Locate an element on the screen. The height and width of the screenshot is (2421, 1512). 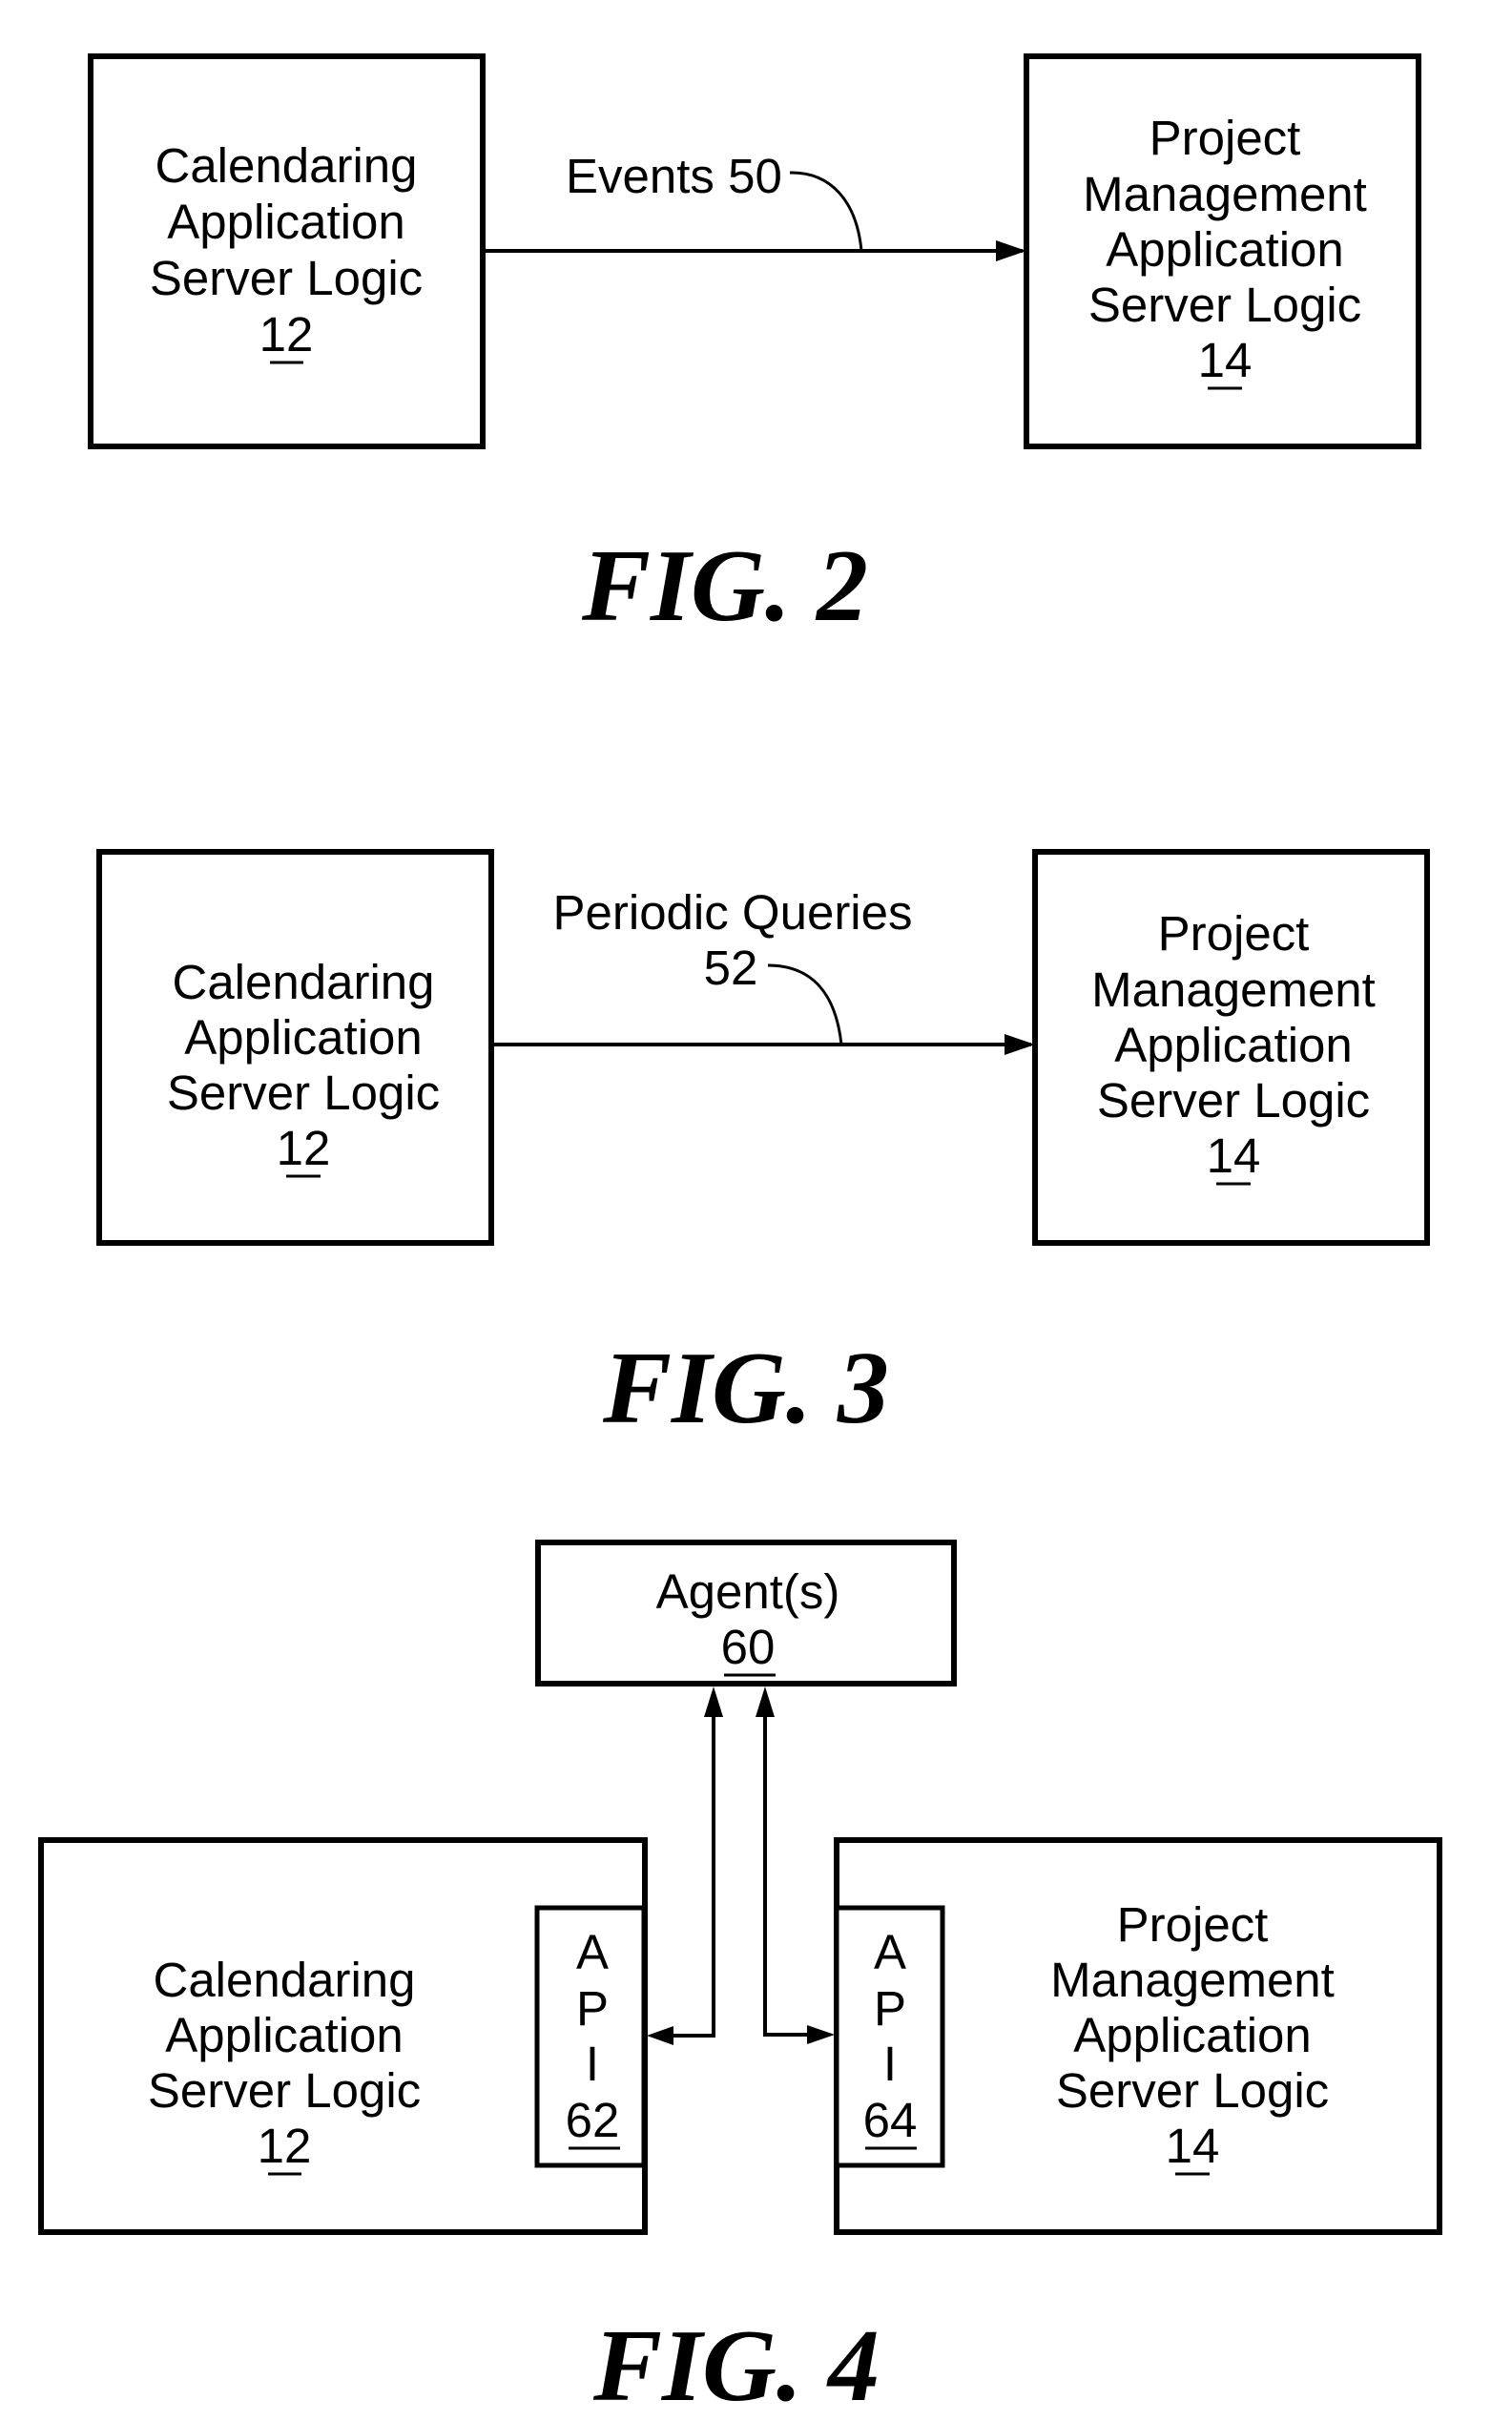
fig4-agent-api62-connector is located at coordinates (685, 1865).